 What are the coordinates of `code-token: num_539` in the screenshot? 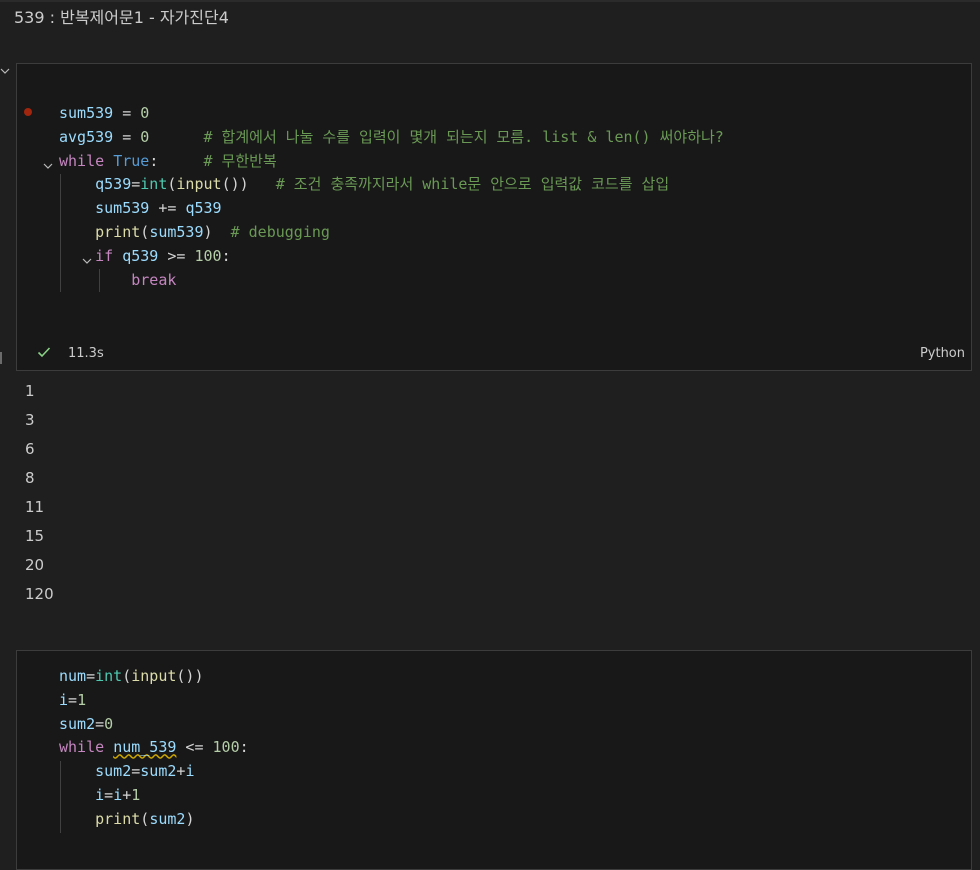 It's located at (145, 747).